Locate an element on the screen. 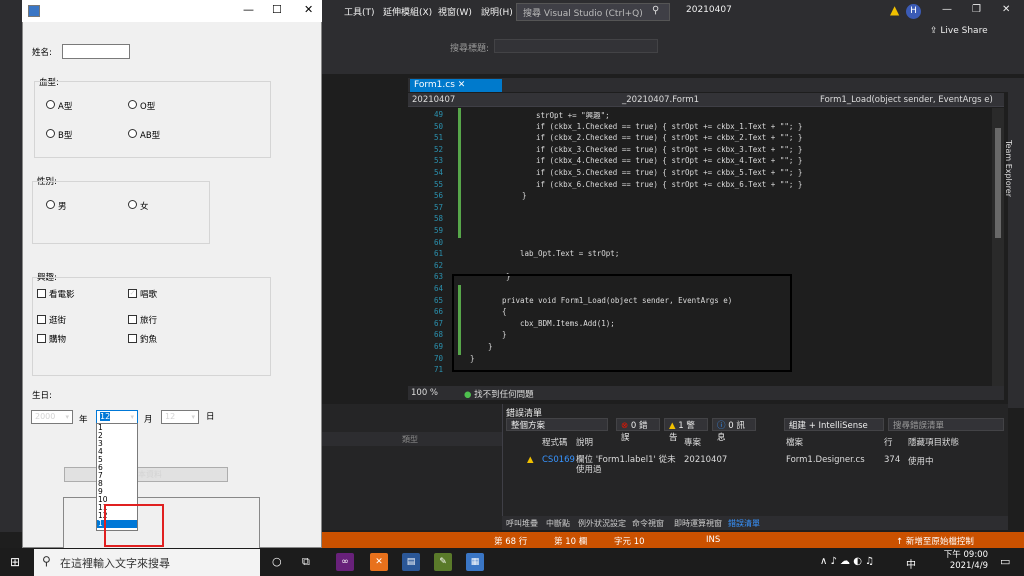 Image resolution: width=1024 pixels, height=576 pixels. taskbar-clock: 下午 09:00 2021/4/9 is located at coordinates (963, 561).